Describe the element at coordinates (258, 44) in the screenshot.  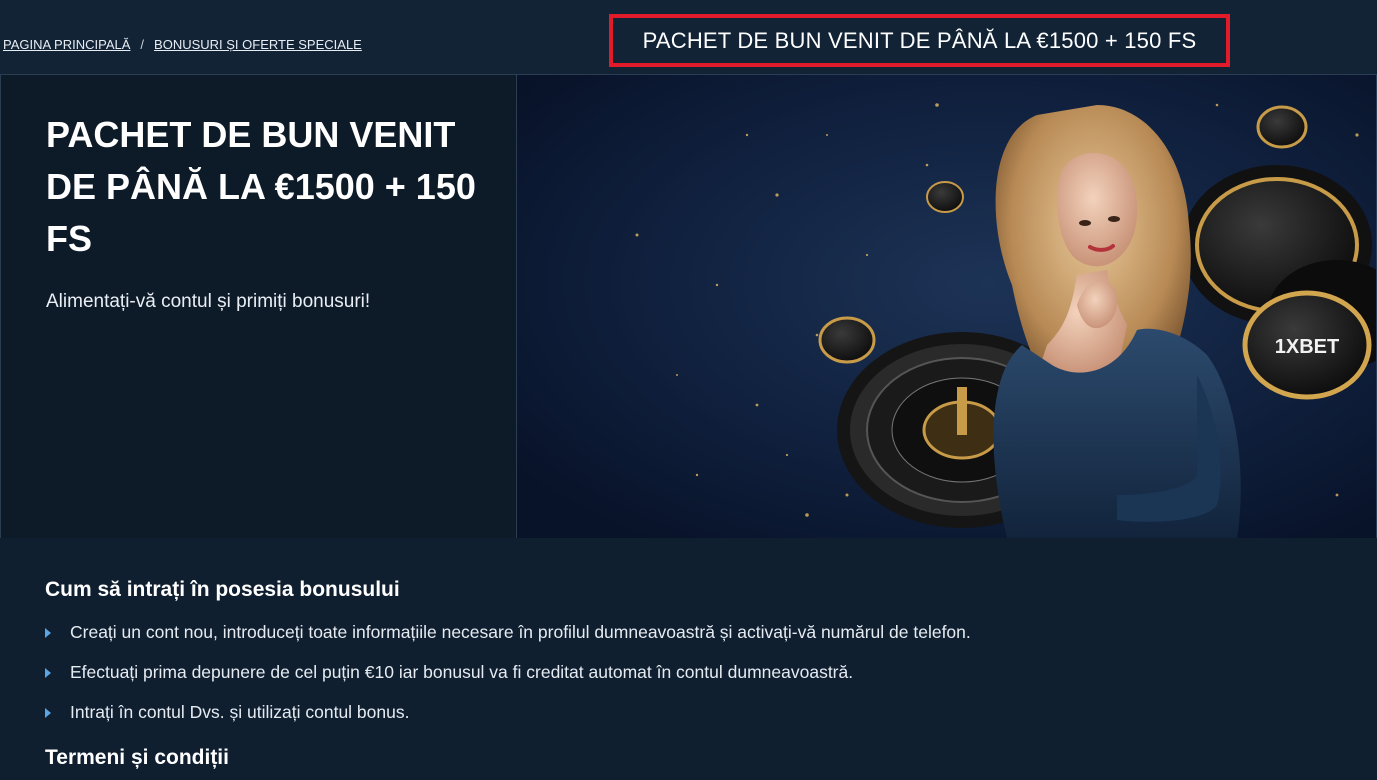
I see `breadcrumb-bonuses-link: BONUSURI ȘI OFERTE SPECIALE` at that location.